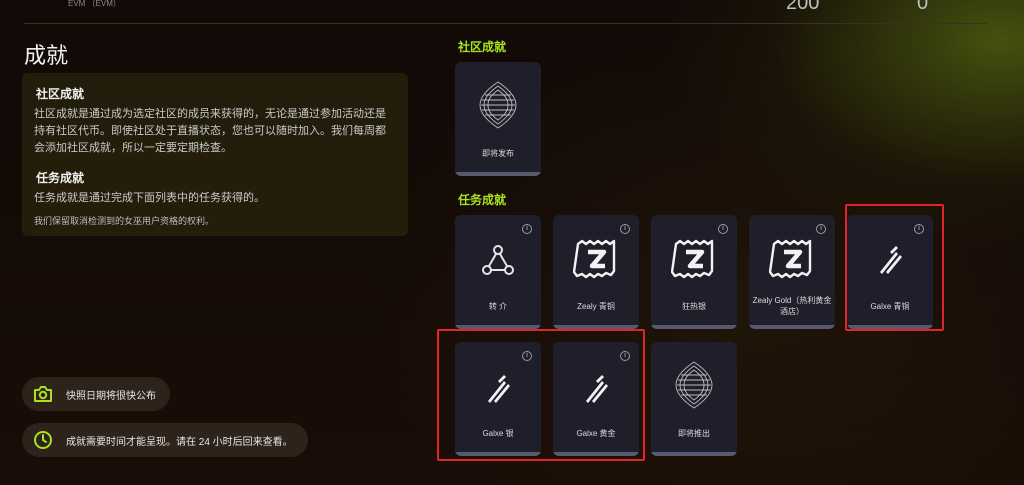  I want to click on task-card-zealy-silver: i 狂热银, so click(694, 272).